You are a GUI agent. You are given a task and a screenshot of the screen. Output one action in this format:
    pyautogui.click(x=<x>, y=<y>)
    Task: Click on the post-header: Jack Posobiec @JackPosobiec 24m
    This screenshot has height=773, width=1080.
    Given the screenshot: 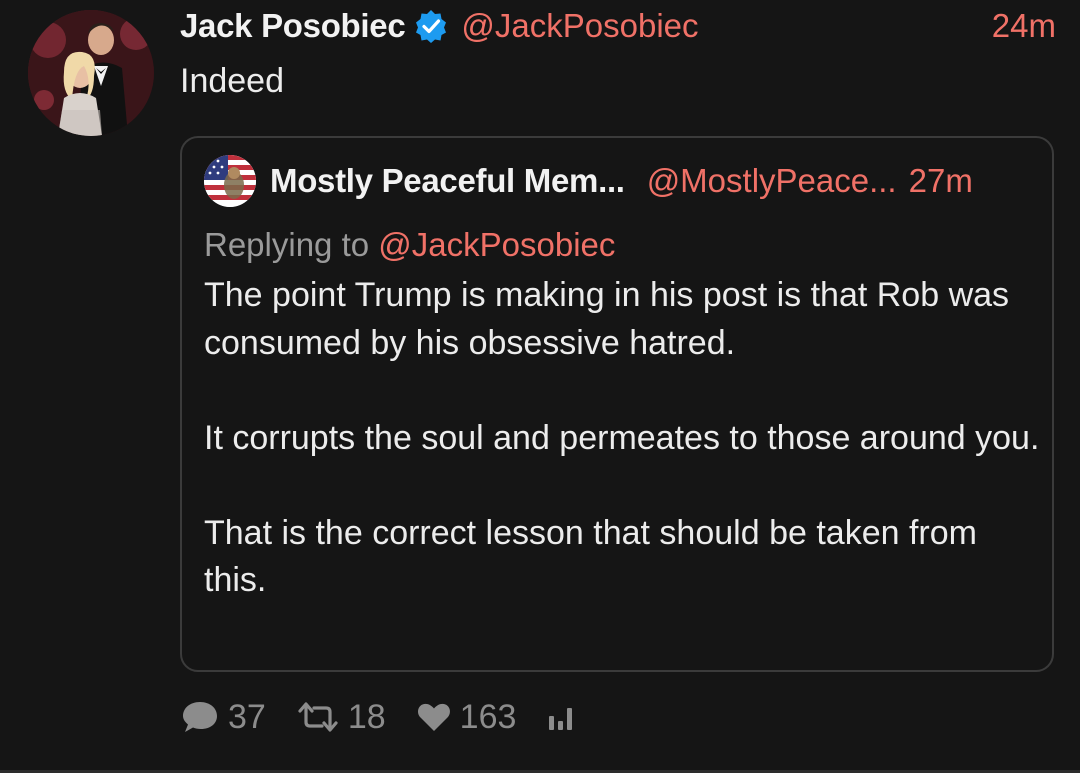 What is the action you would take?
    pyautogui.click(x=618, y=26)
    